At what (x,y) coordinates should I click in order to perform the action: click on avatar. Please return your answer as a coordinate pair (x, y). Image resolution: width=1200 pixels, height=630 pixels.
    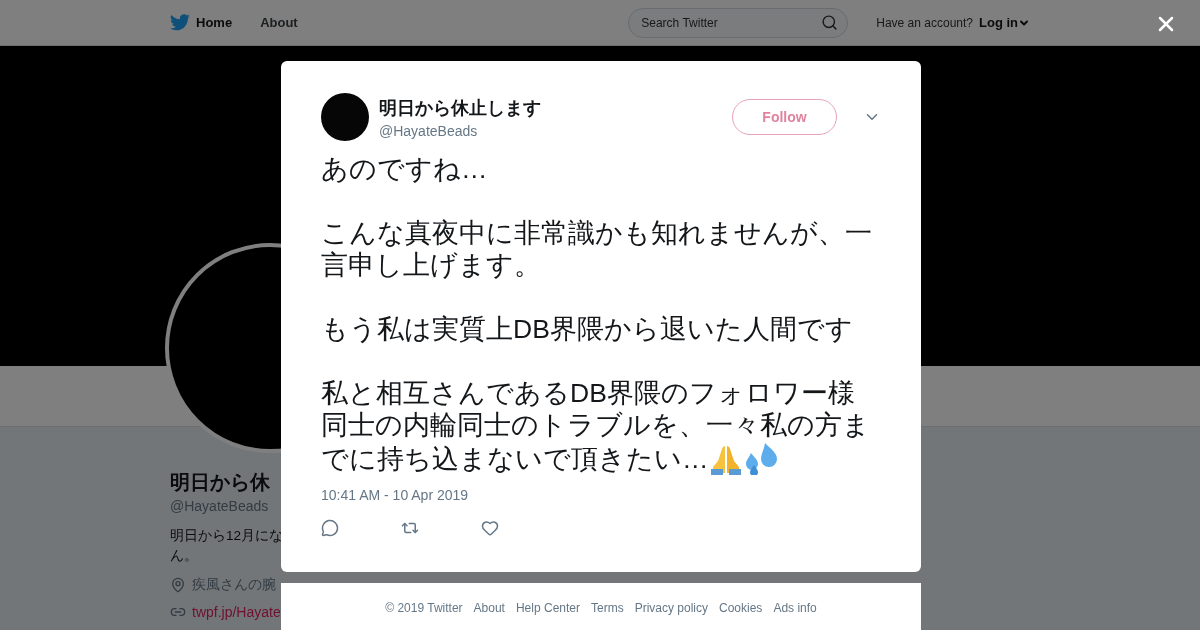
    Looking at the image, I should click on (345, 117).